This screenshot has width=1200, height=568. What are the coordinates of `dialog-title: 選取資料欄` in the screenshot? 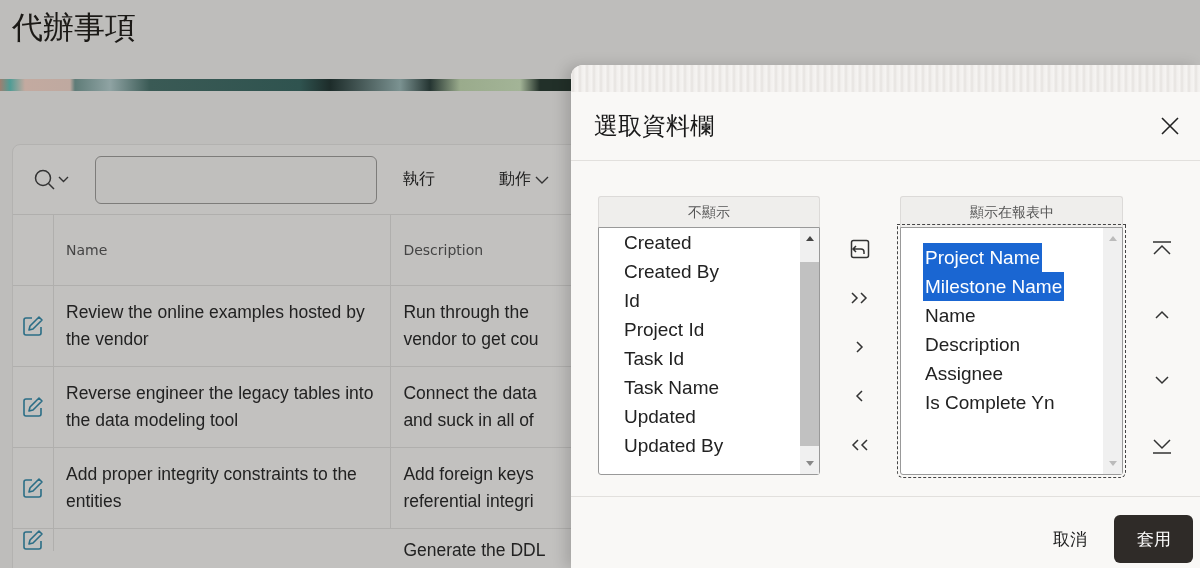 It's located at (654, 126).